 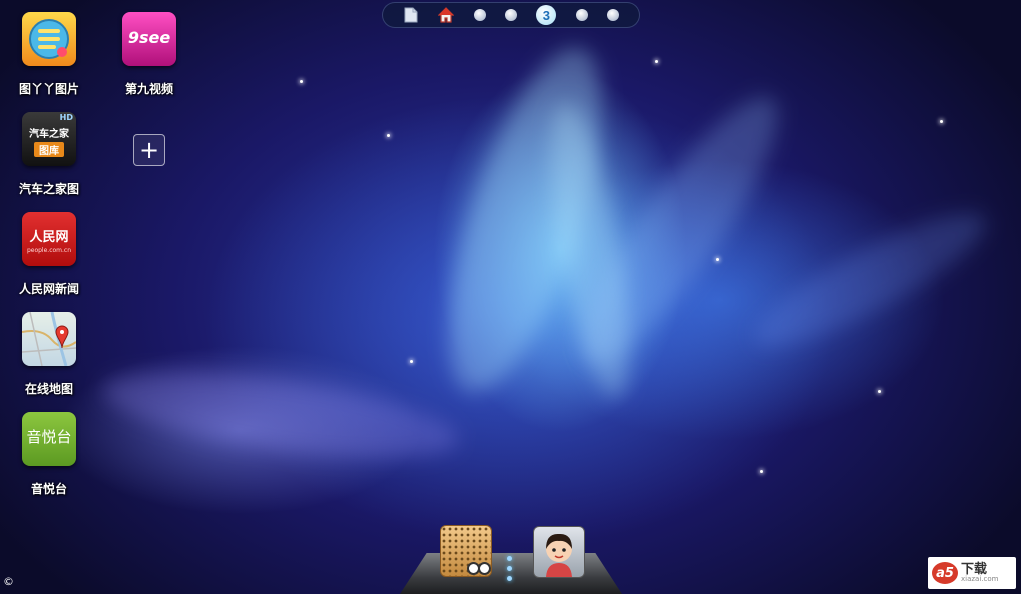 I want to click on icon-text: people.com.cn, so click(x=49, y=250).